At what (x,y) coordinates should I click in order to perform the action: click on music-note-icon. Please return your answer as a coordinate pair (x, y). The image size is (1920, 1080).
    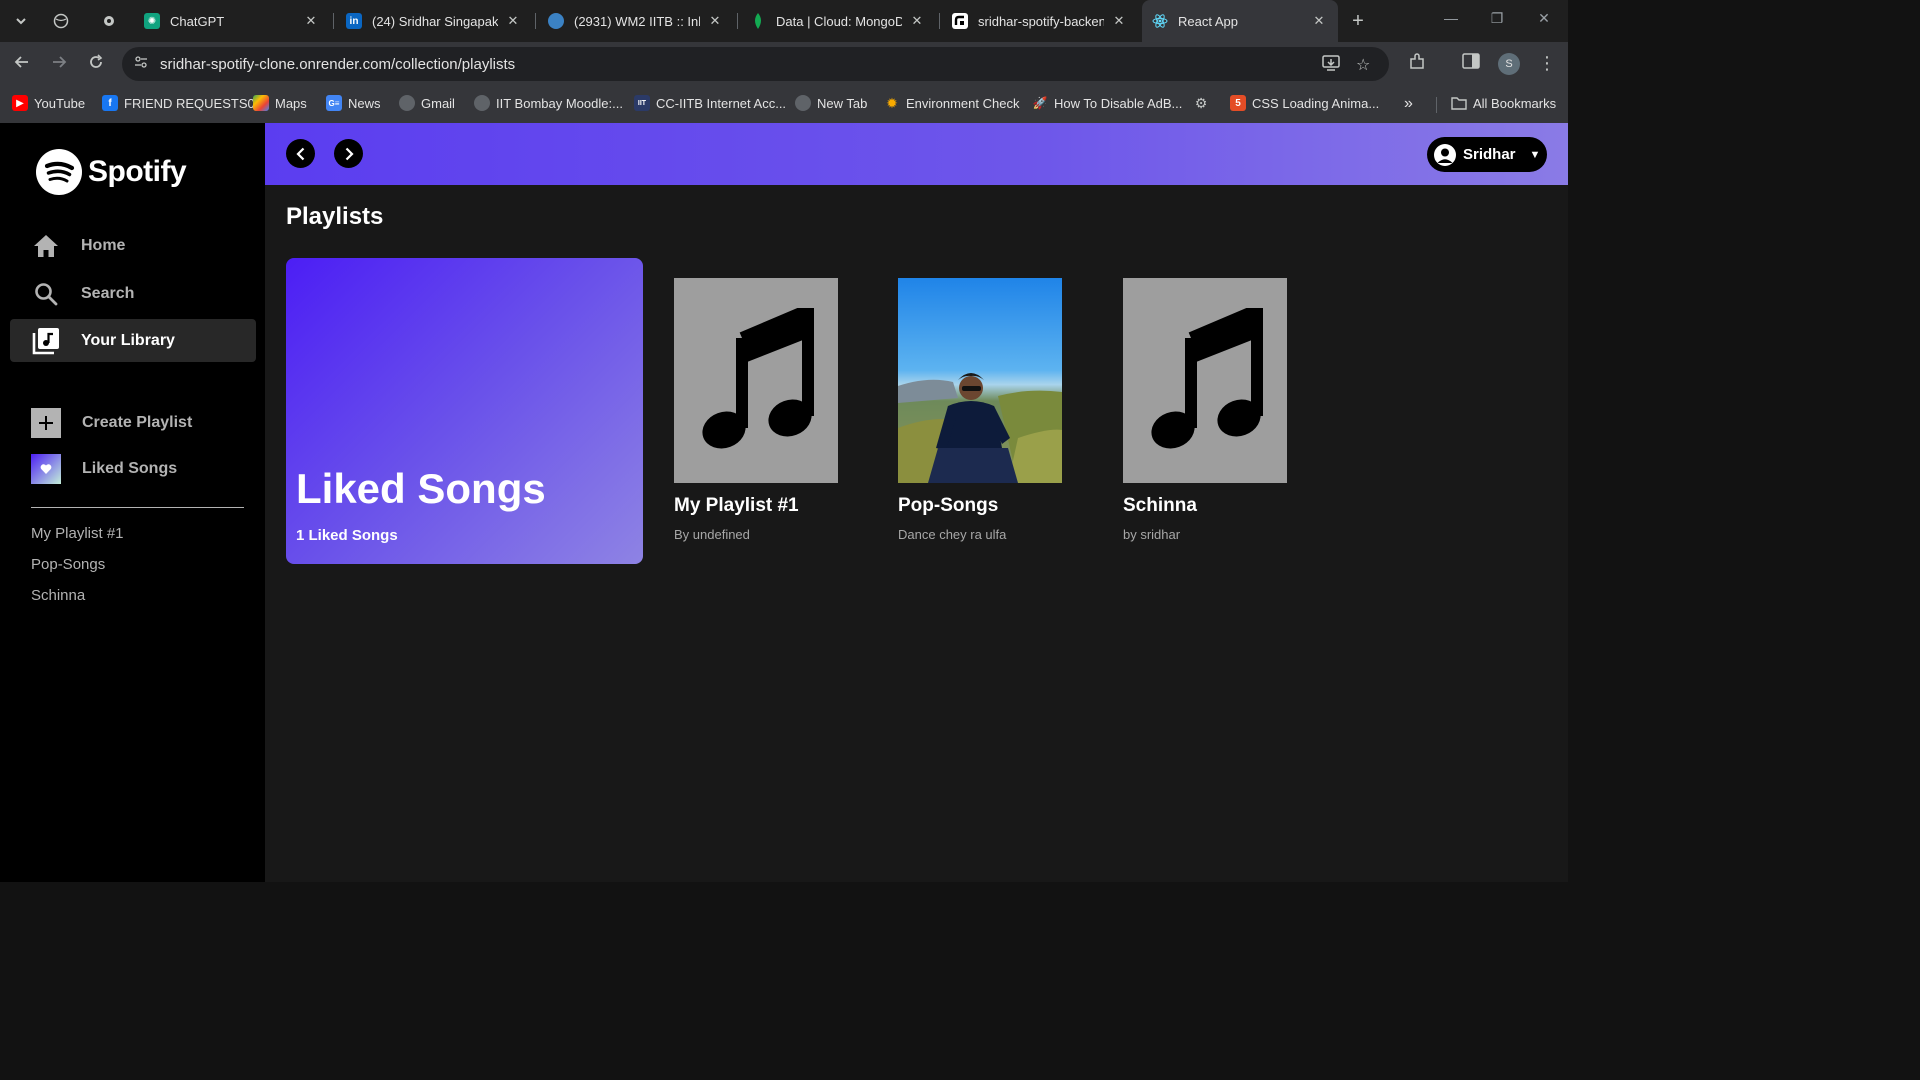
    Looking at the image, I should click on (758, 378).